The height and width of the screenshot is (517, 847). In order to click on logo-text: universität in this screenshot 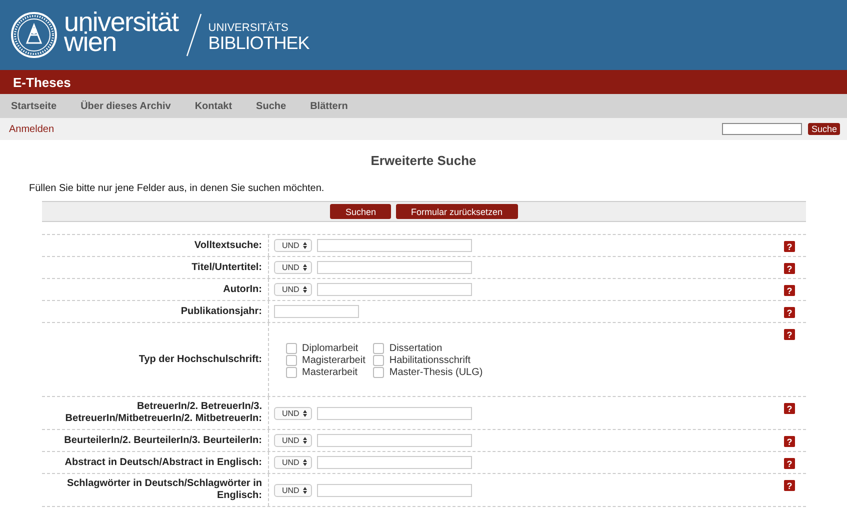, I will do `click(121, 22)`.